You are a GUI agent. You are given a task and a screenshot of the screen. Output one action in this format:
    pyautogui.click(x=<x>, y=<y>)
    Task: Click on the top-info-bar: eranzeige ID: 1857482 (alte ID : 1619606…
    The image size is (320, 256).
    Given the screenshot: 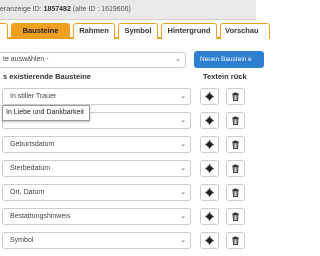 What is the action you would take?
    pyautogui.click(x=128, y=10)
    